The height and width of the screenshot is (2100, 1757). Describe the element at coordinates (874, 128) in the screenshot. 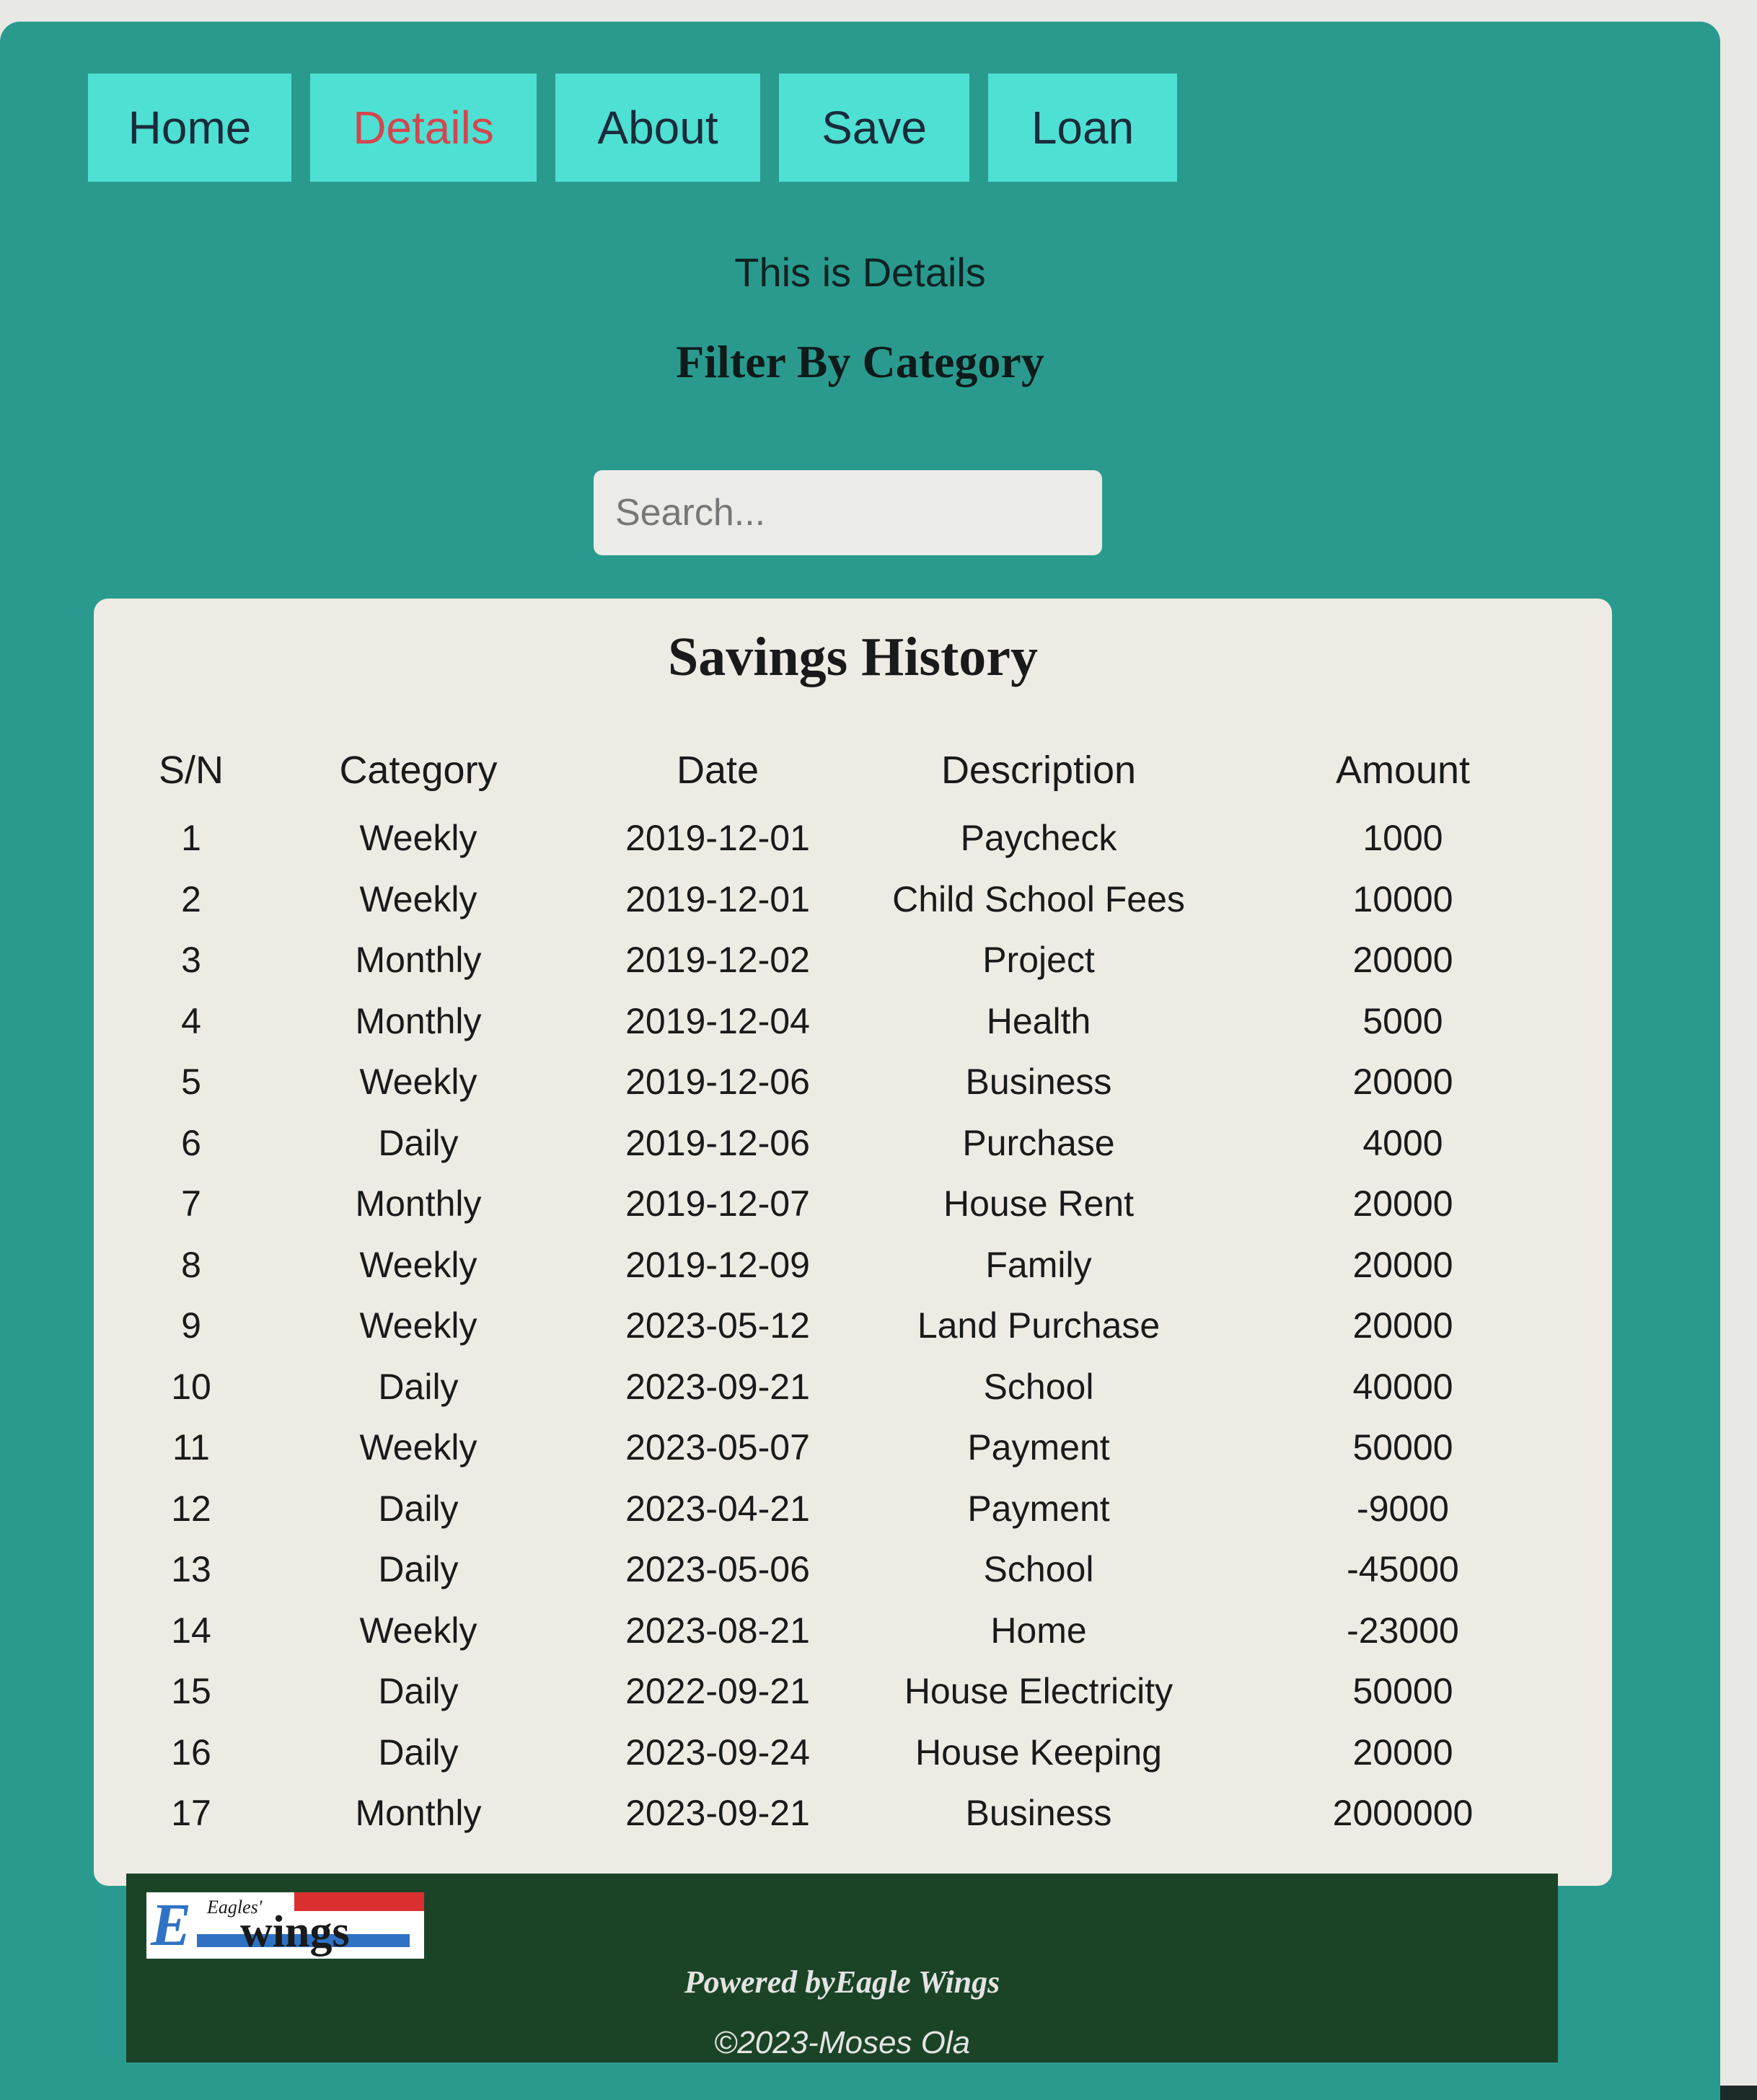

I see `nav-save: Save` at that location.